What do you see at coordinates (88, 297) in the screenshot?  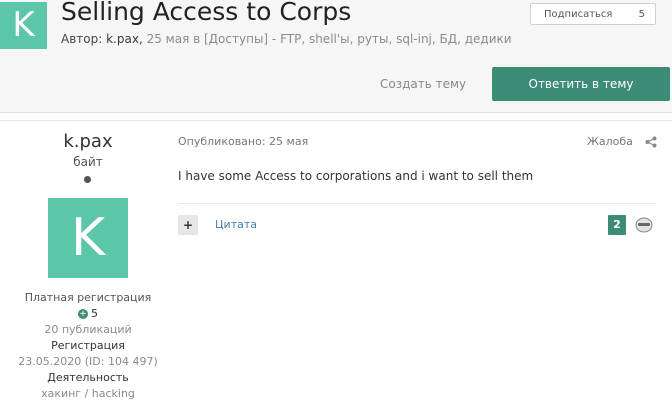 I see `author-group: Платная регистрация` at bounding box center [88, 297].